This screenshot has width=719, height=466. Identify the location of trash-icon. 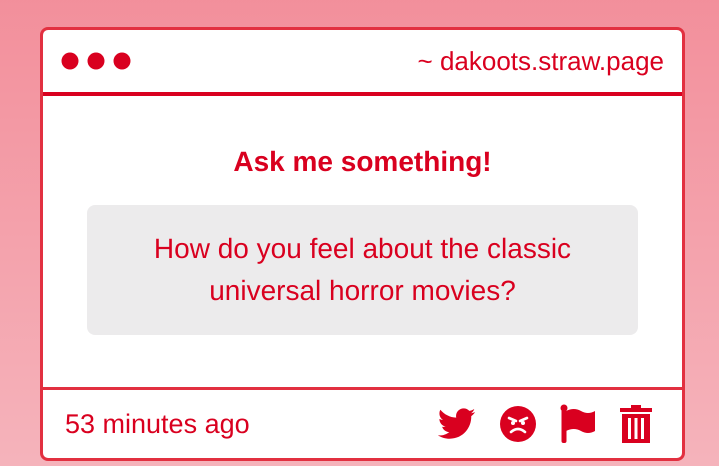
(636, 424).